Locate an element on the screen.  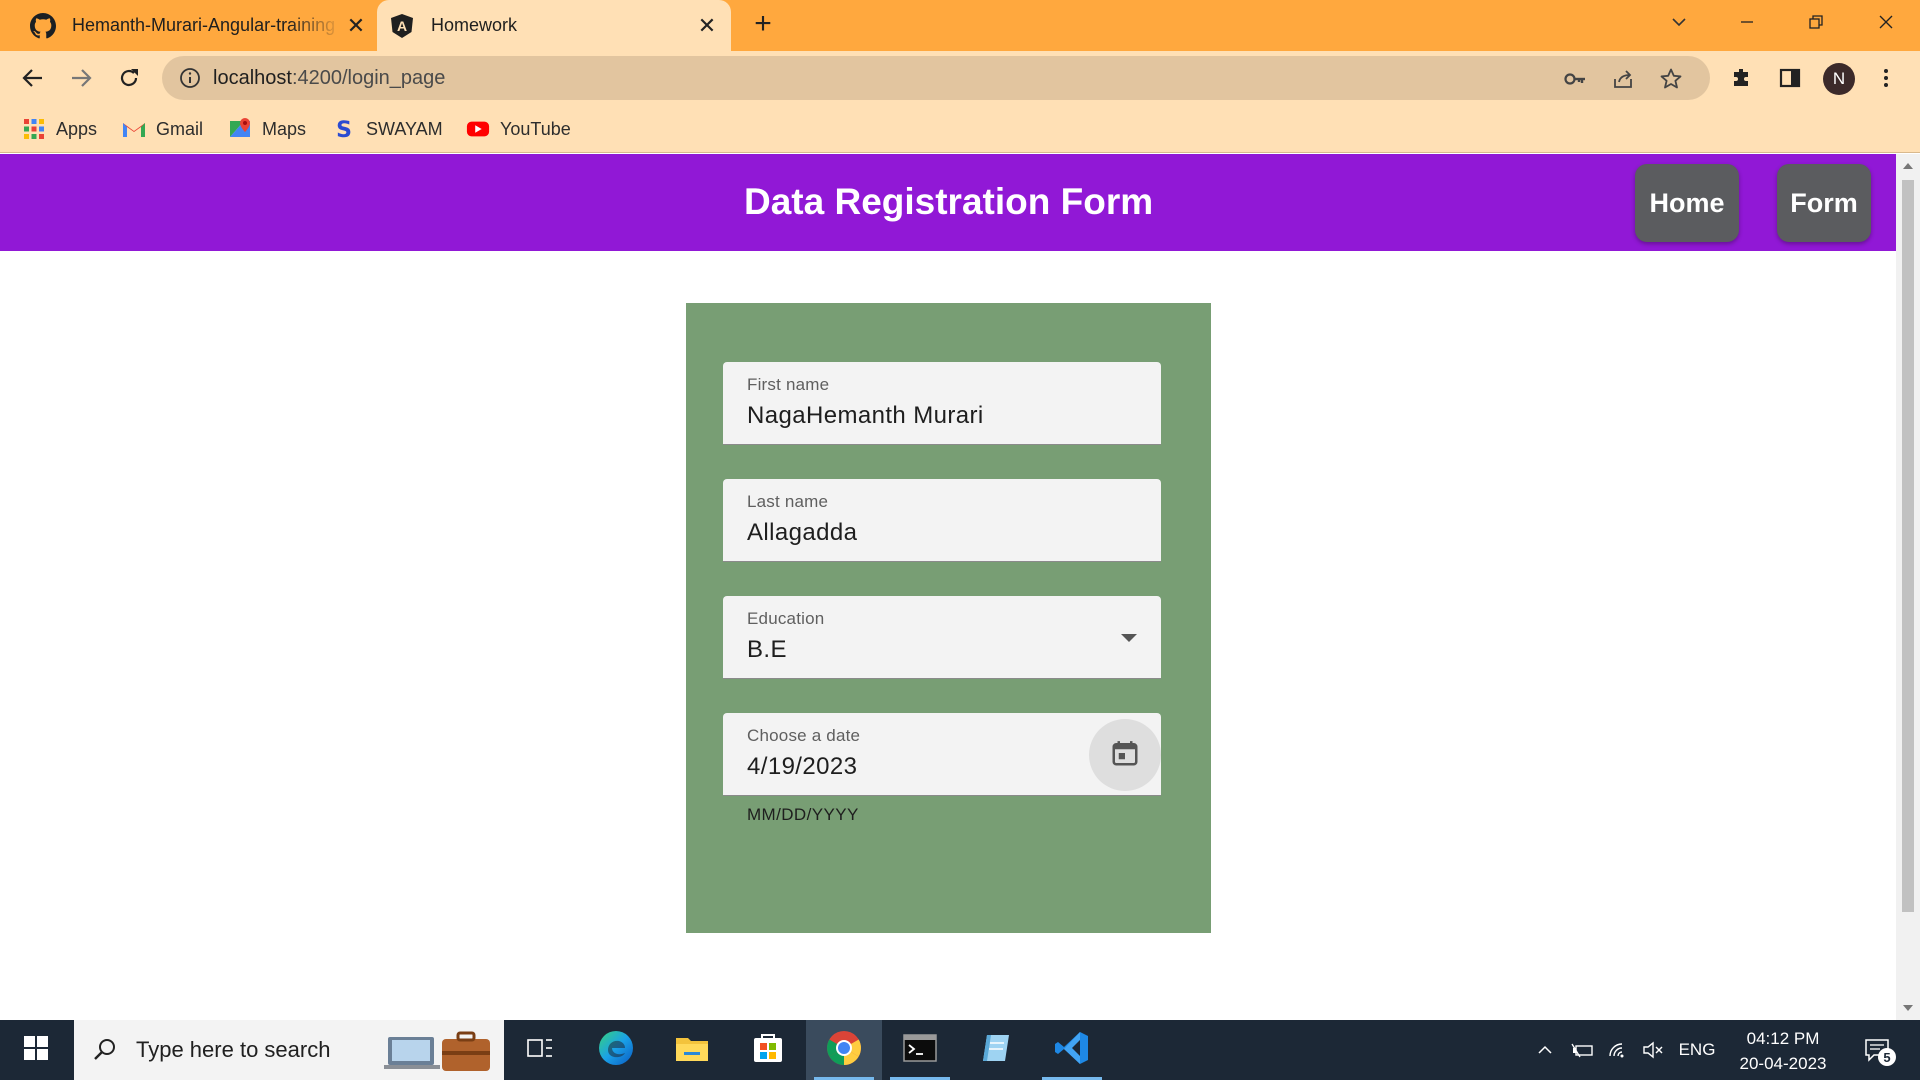
browser-toolbar: localhost:4200/login_page N is located at coordinates (960, 78).